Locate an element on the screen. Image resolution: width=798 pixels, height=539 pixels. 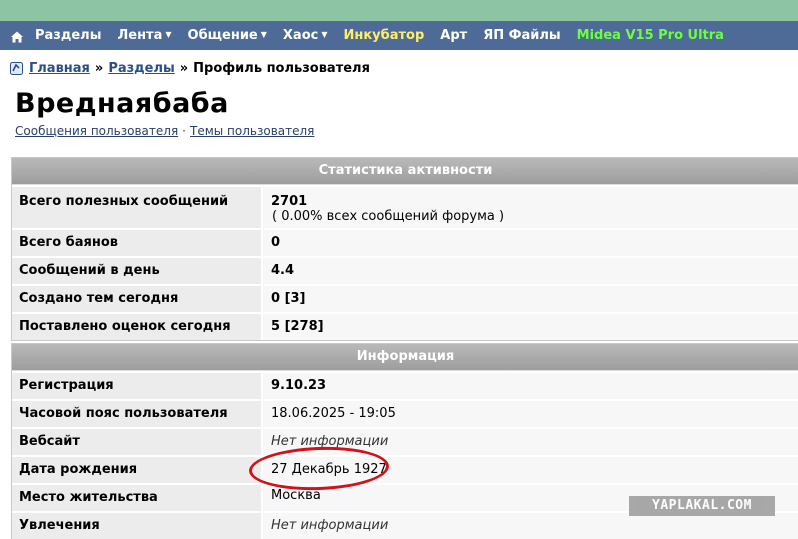
nav-art: Арт is located at coordinates (453, 35).